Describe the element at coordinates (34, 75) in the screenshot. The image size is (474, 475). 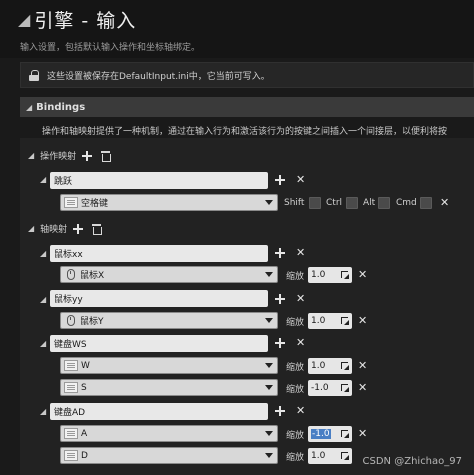
I see `unlock-icon` at that location.